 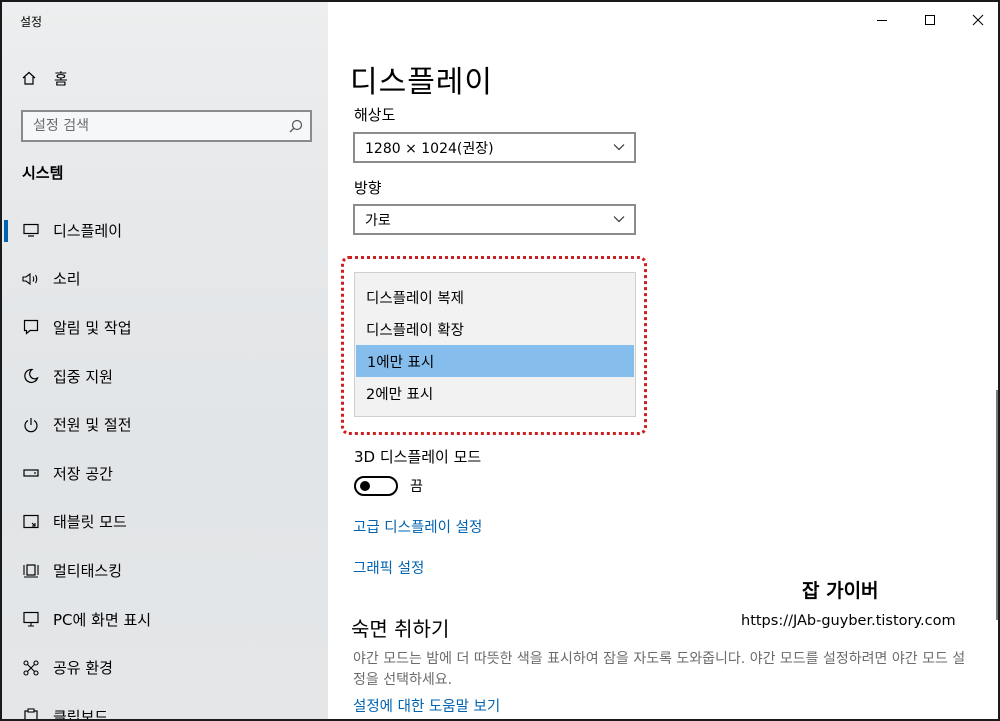 I want to click on sidebar-item-label: 태블릿 모드, so click(x=90, y=522).